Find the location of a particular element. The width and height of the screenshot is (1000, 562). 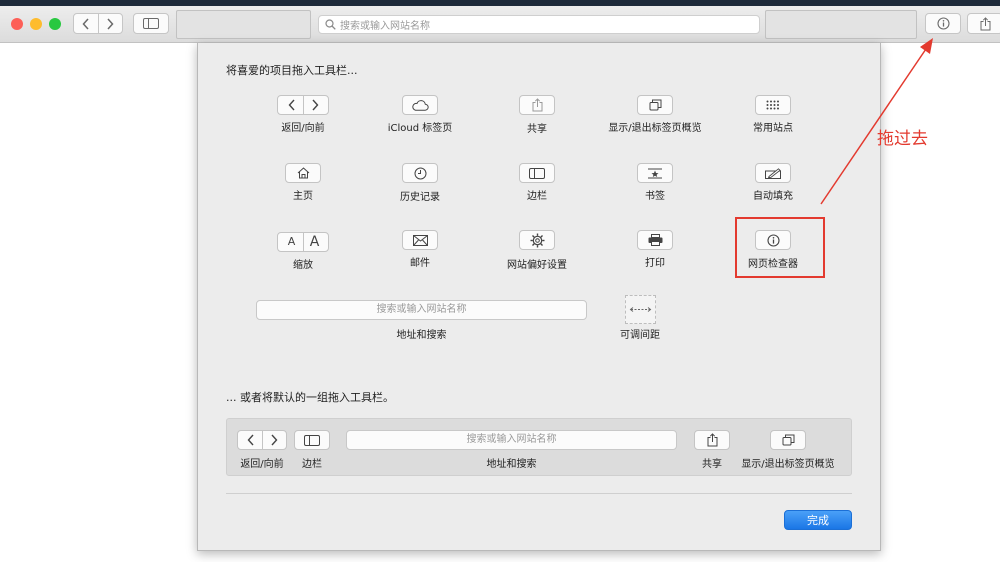

default-search-placeholder: 搜索或输入网站名称 is located at coordinates (511, 439).